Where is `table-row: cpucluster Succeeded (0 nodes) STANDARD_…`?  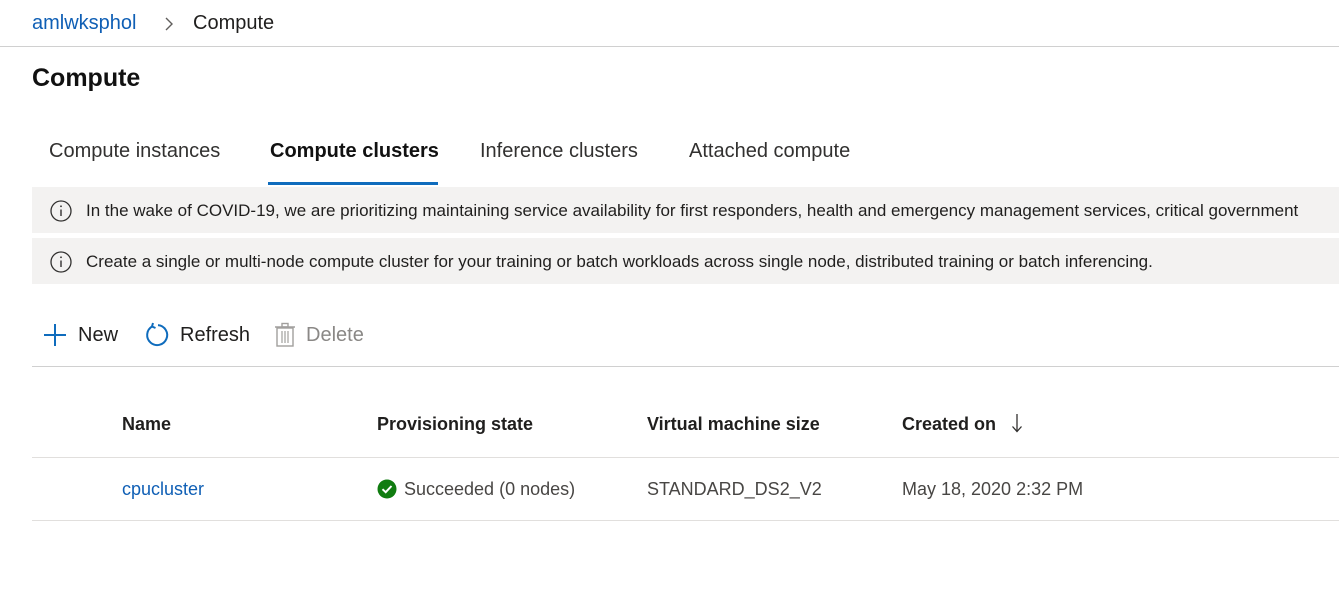
table-row: cpucluster Succeeded (0 nodes) STANDARD_… is located at coordinates (685, 489).